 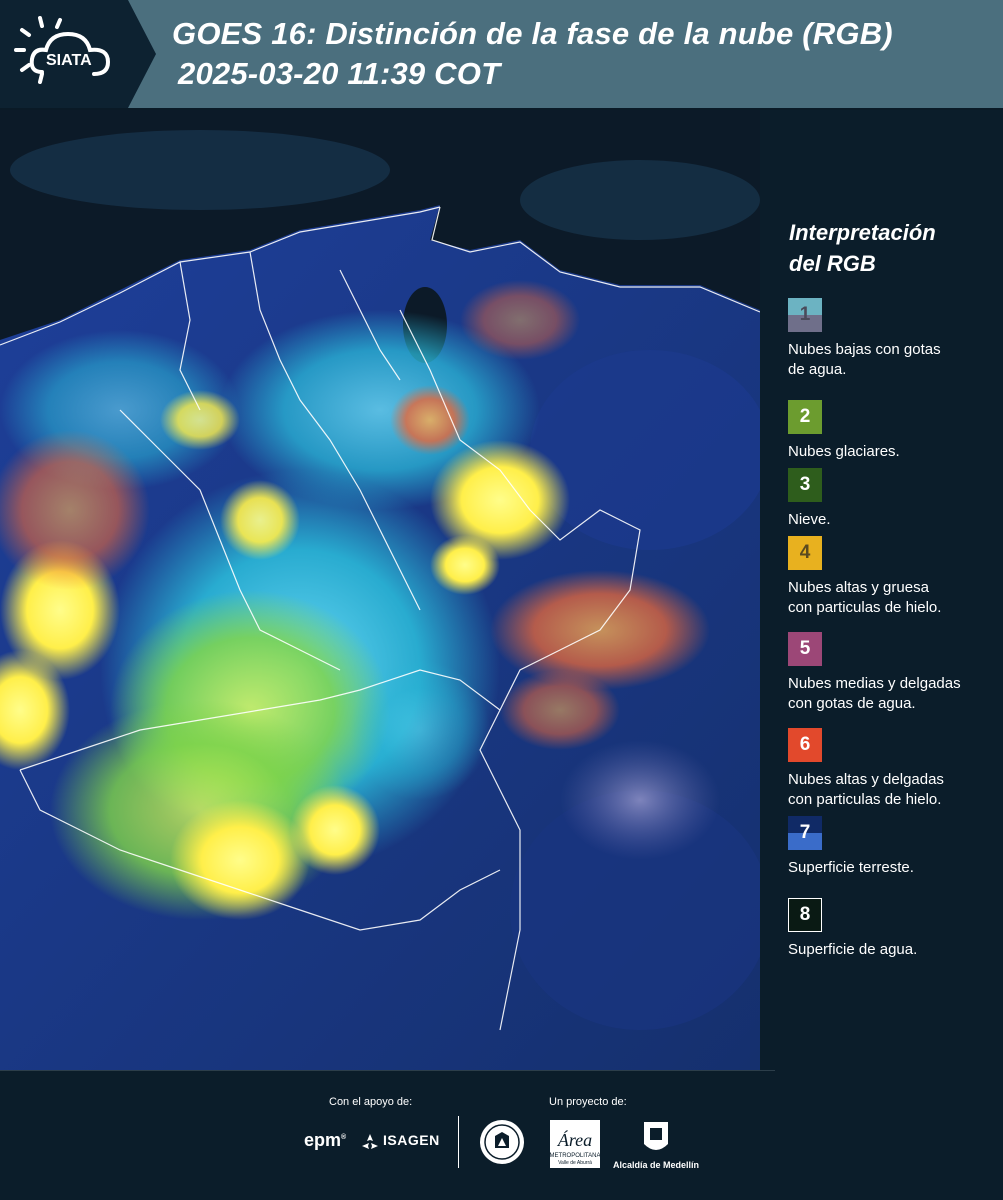 What do you see at coordinates (844, 451) in the screenshot?
I see `legend-description-line1: Nubes glaciares.` at bounding box center [844, 451].